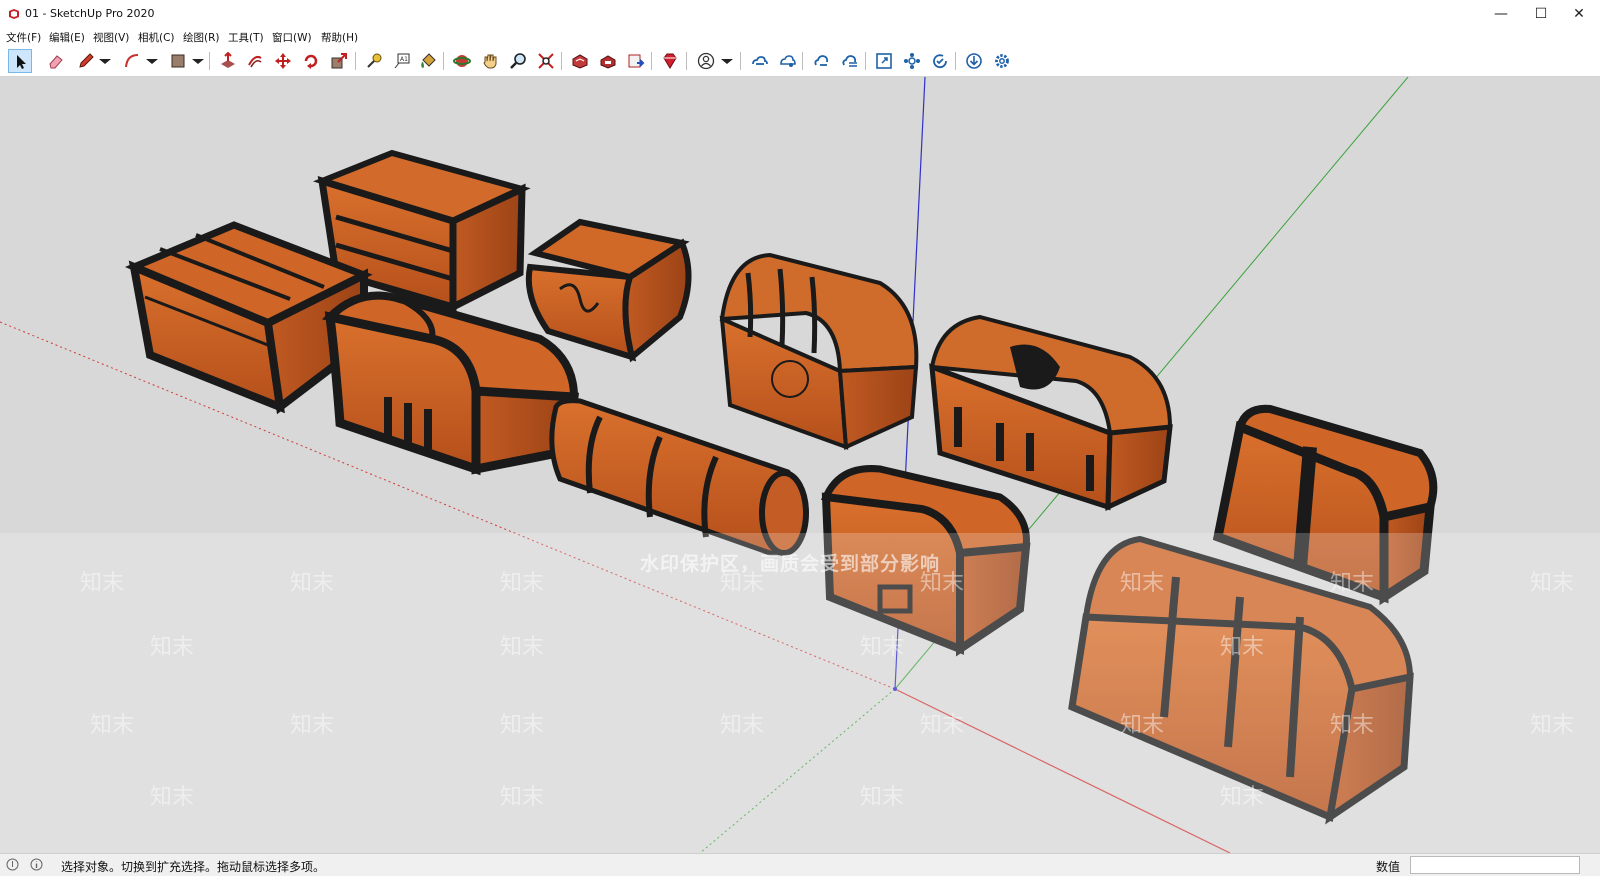  What do you see at coordinates (246, 37) in the screenshot?
I see `menu-tools: 工具(T)` at bounding box center [246, 37].